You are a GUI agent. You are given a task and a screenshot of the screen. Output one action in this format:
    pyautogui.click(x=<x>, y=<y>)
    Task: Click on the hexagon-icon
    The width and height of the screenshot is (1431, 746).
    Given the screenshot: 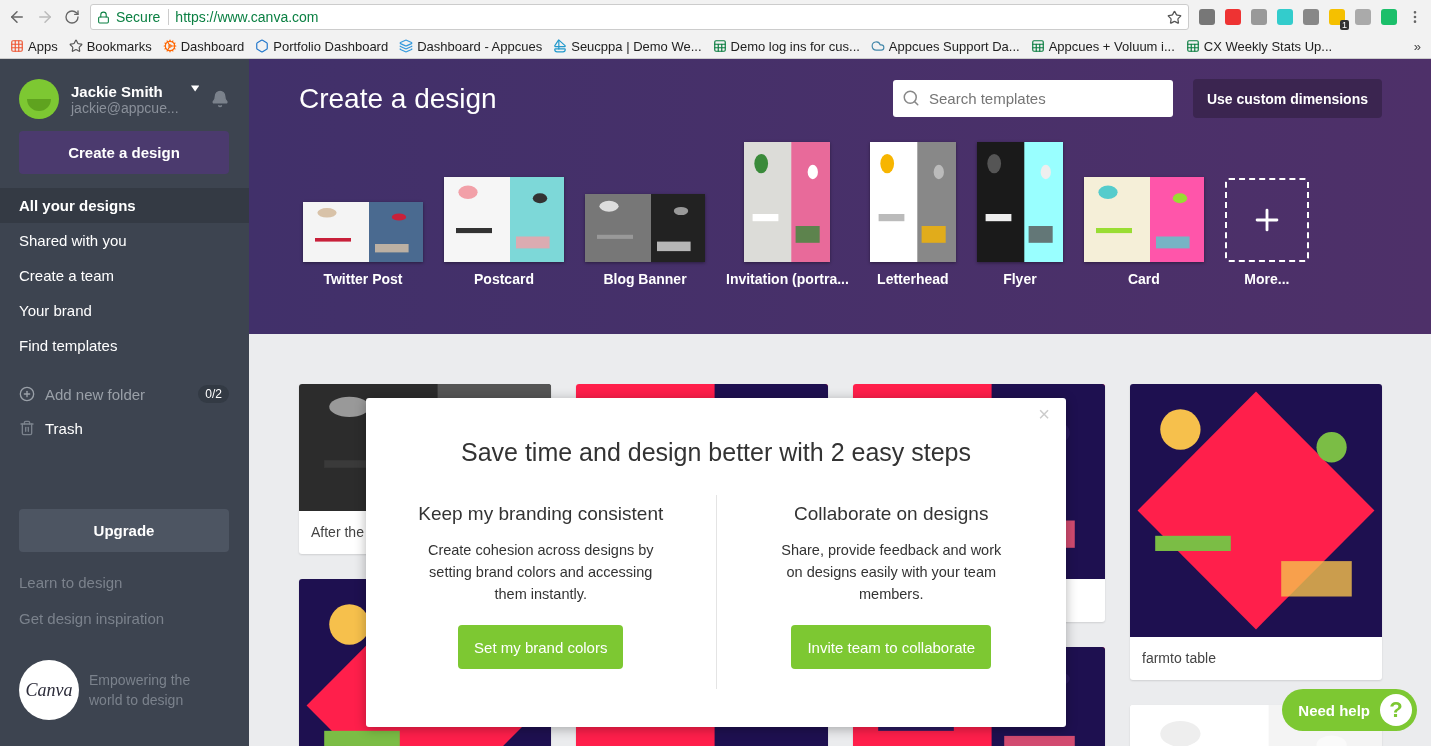 What is the action you would take?
    pyautogui.click(x=262, y=46)
    